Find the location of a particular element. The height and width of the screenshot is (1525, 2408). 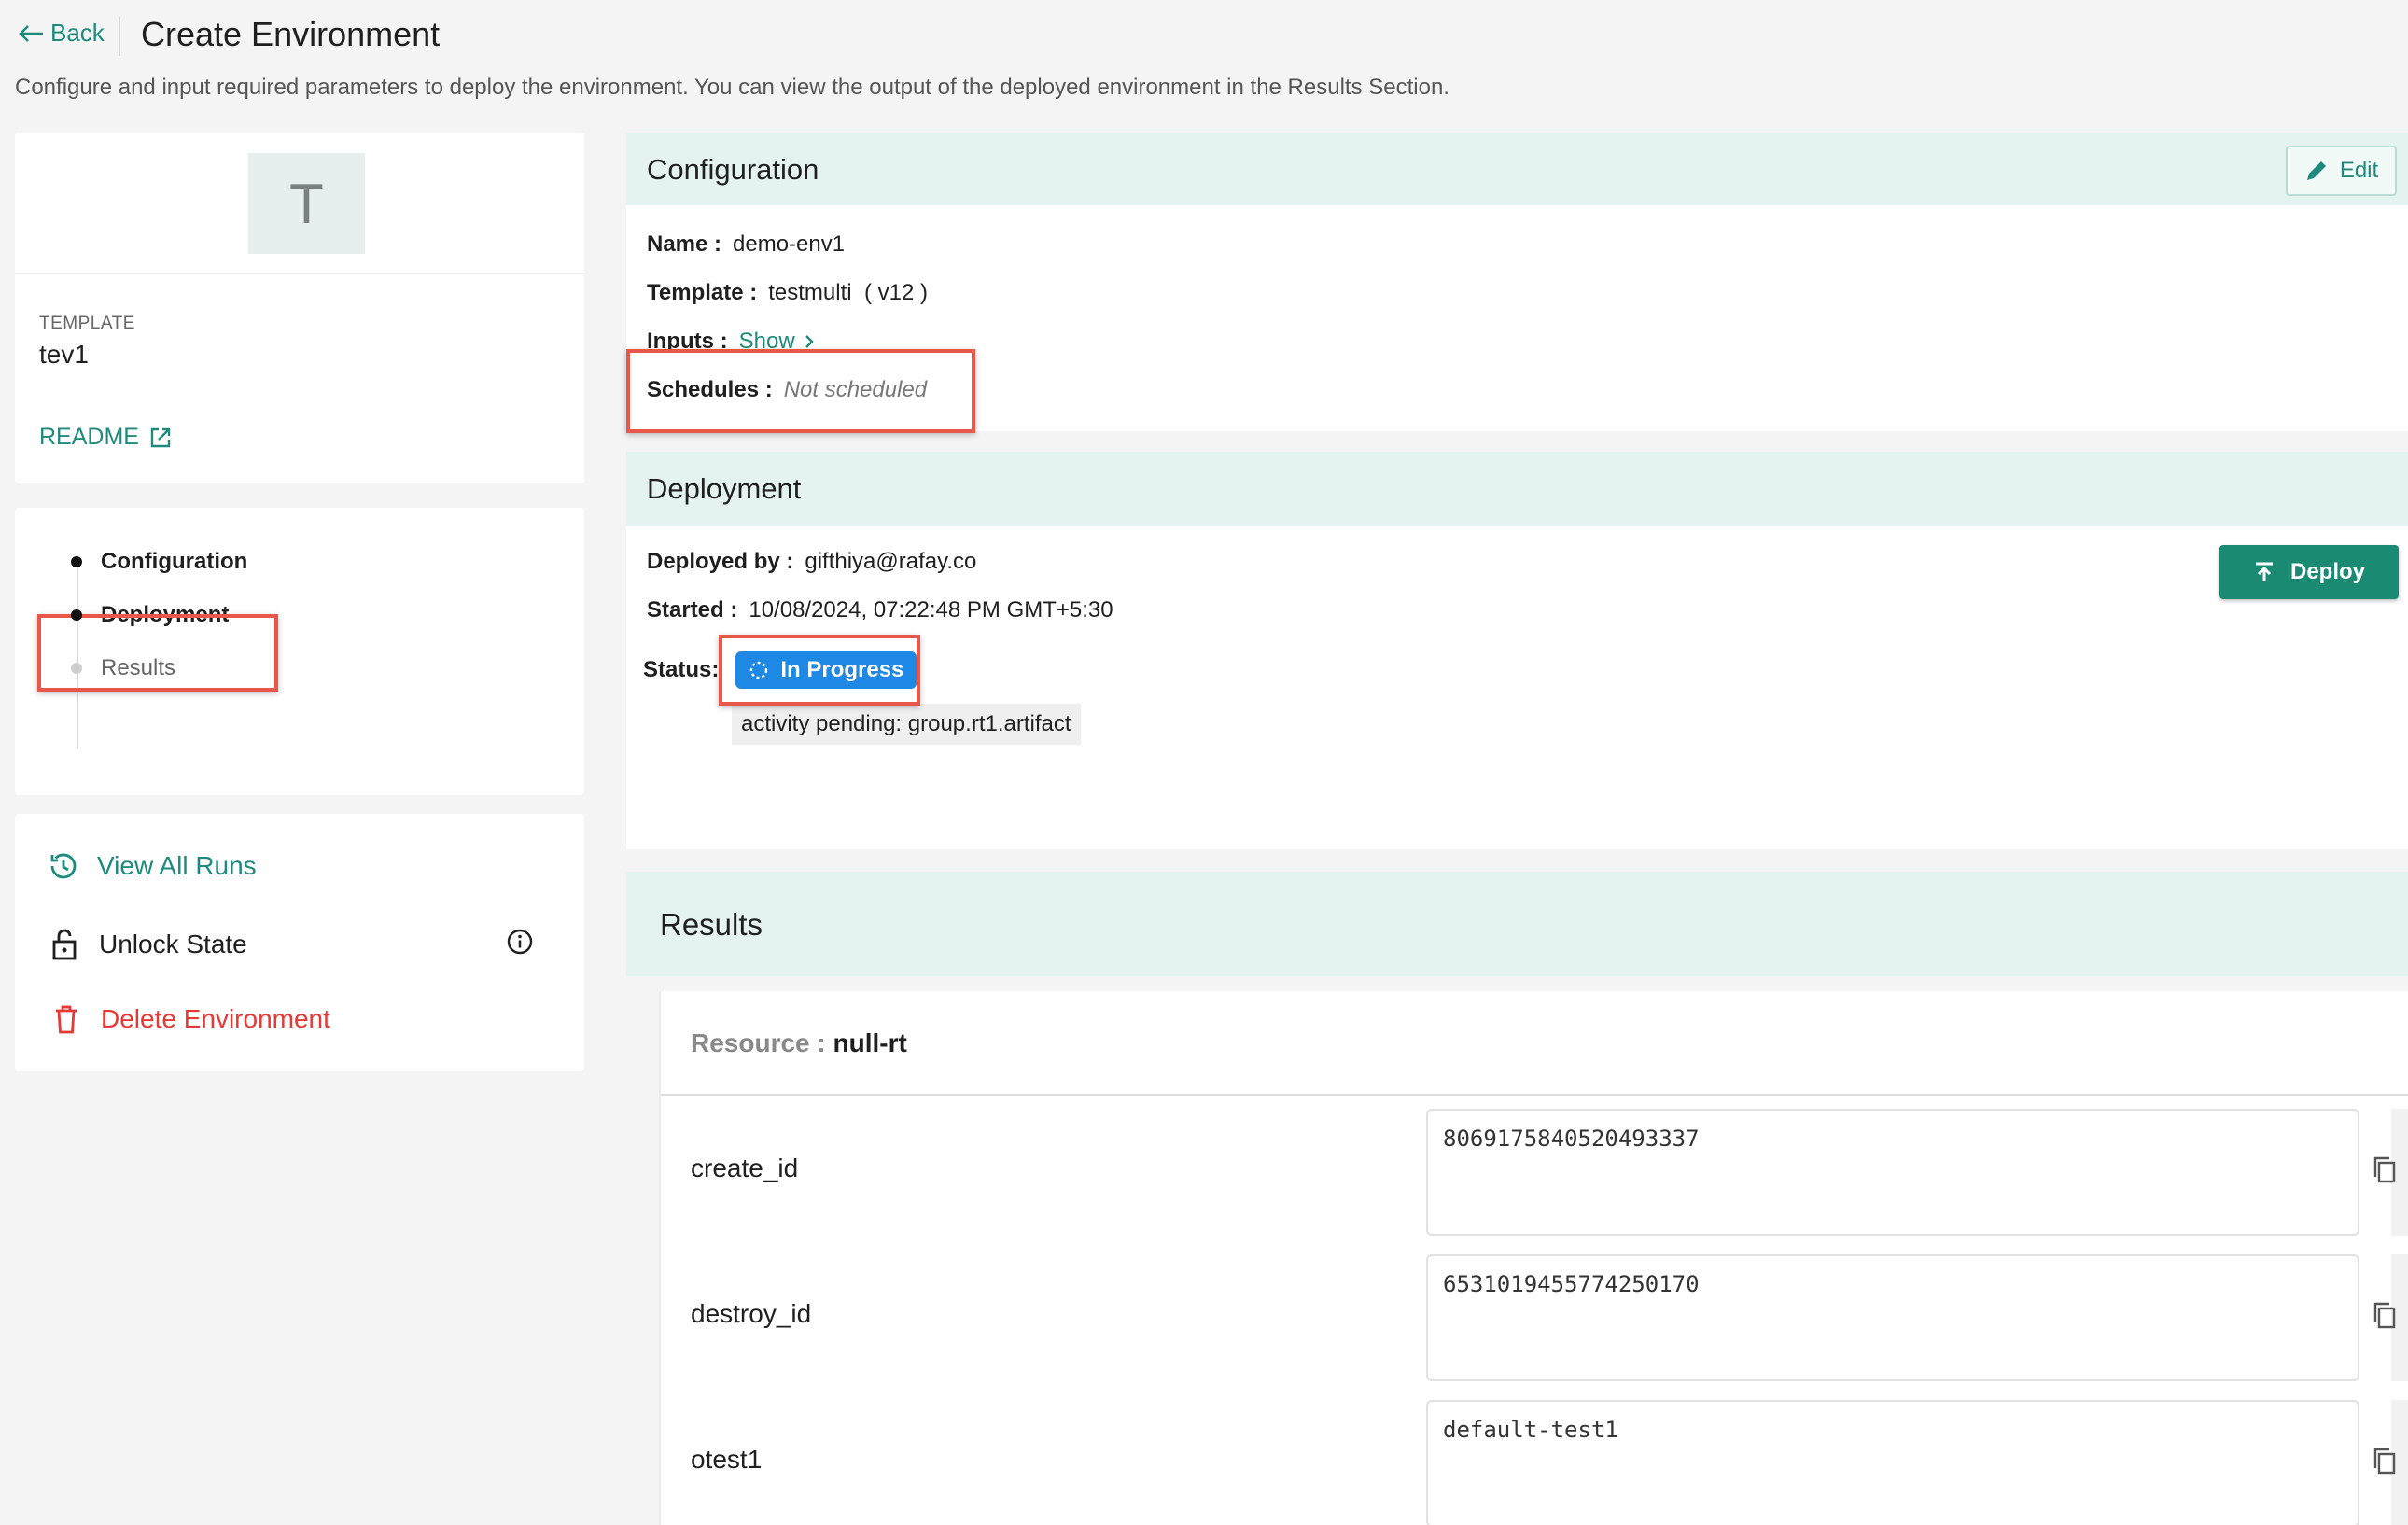

config-name-value: demo-env1 is located at coordinates (789, 244).